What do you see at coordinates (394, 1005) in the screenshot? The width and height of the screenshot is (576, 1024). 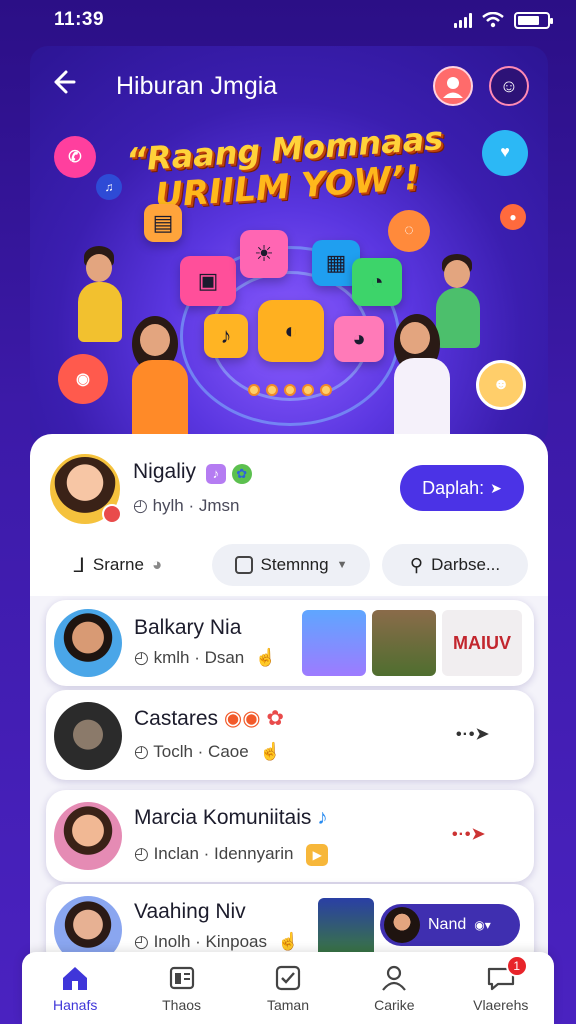 I see `nav-label-people: Carike` at bounding box center [394, 1005].